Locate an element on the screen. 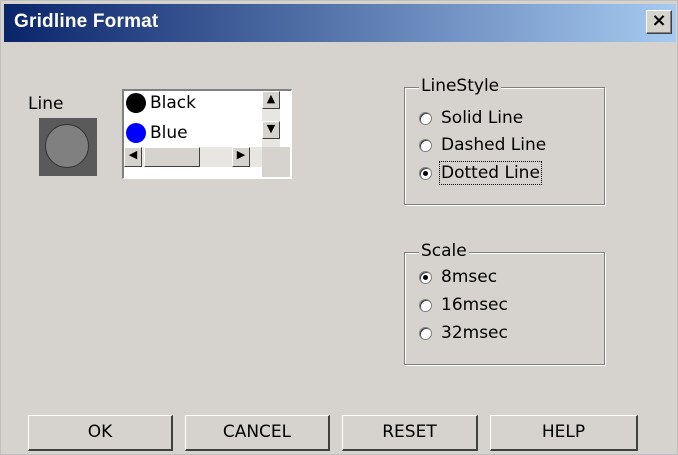  scroll-left-button: ◀ is located at coordinates (133, 157).